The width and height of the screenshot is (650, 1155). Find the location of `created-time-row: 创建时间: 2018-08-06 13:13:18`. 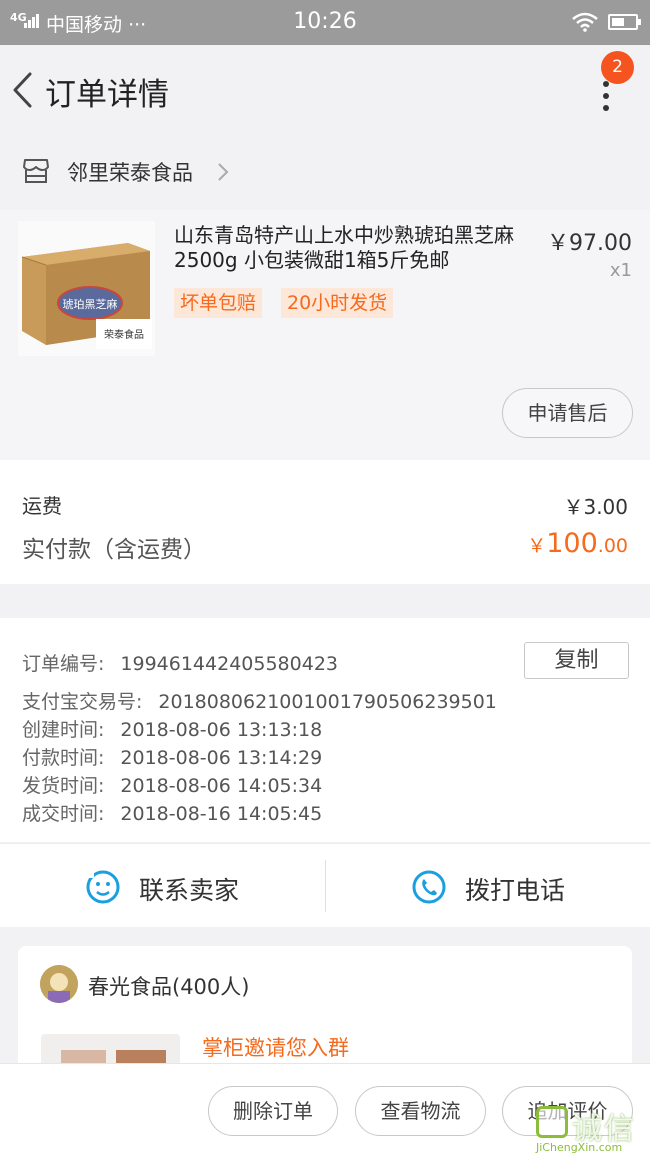

created-time-row: 创建时间: 2018-08-06 13:13:18 is located at coordinates (172, 730).